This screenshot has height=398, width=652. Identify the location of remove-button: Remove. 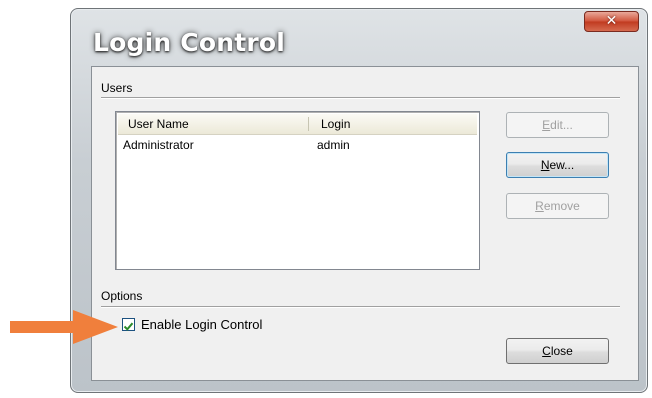
(557, 206).